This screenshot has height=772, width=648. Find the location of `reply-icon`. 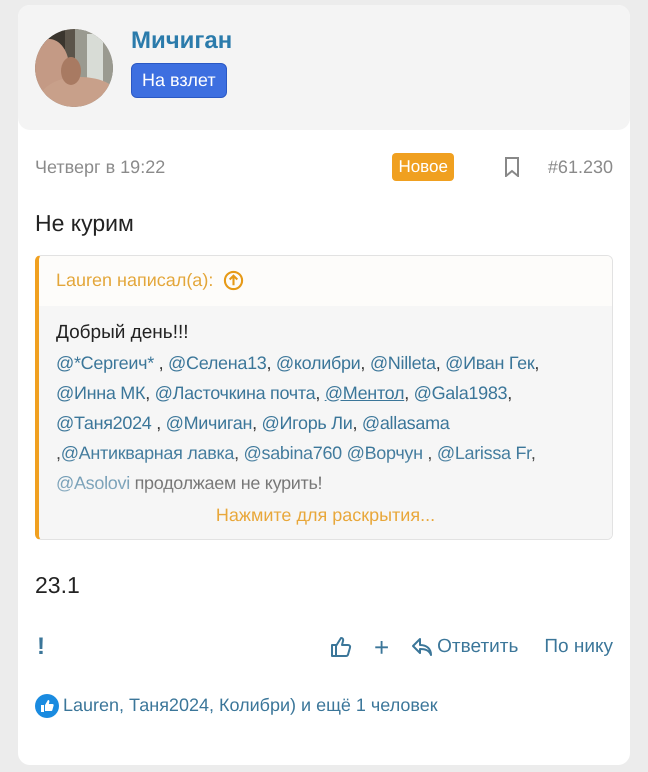

reply-icon is located at coordinates (422, 647).